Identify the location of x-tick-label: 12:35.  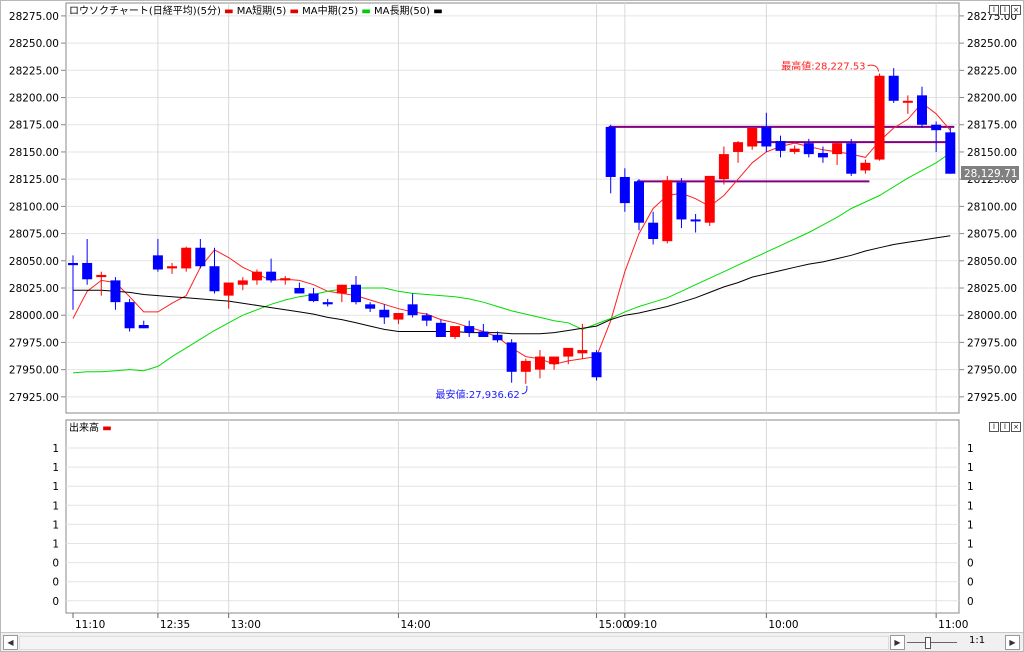
(175, 625).